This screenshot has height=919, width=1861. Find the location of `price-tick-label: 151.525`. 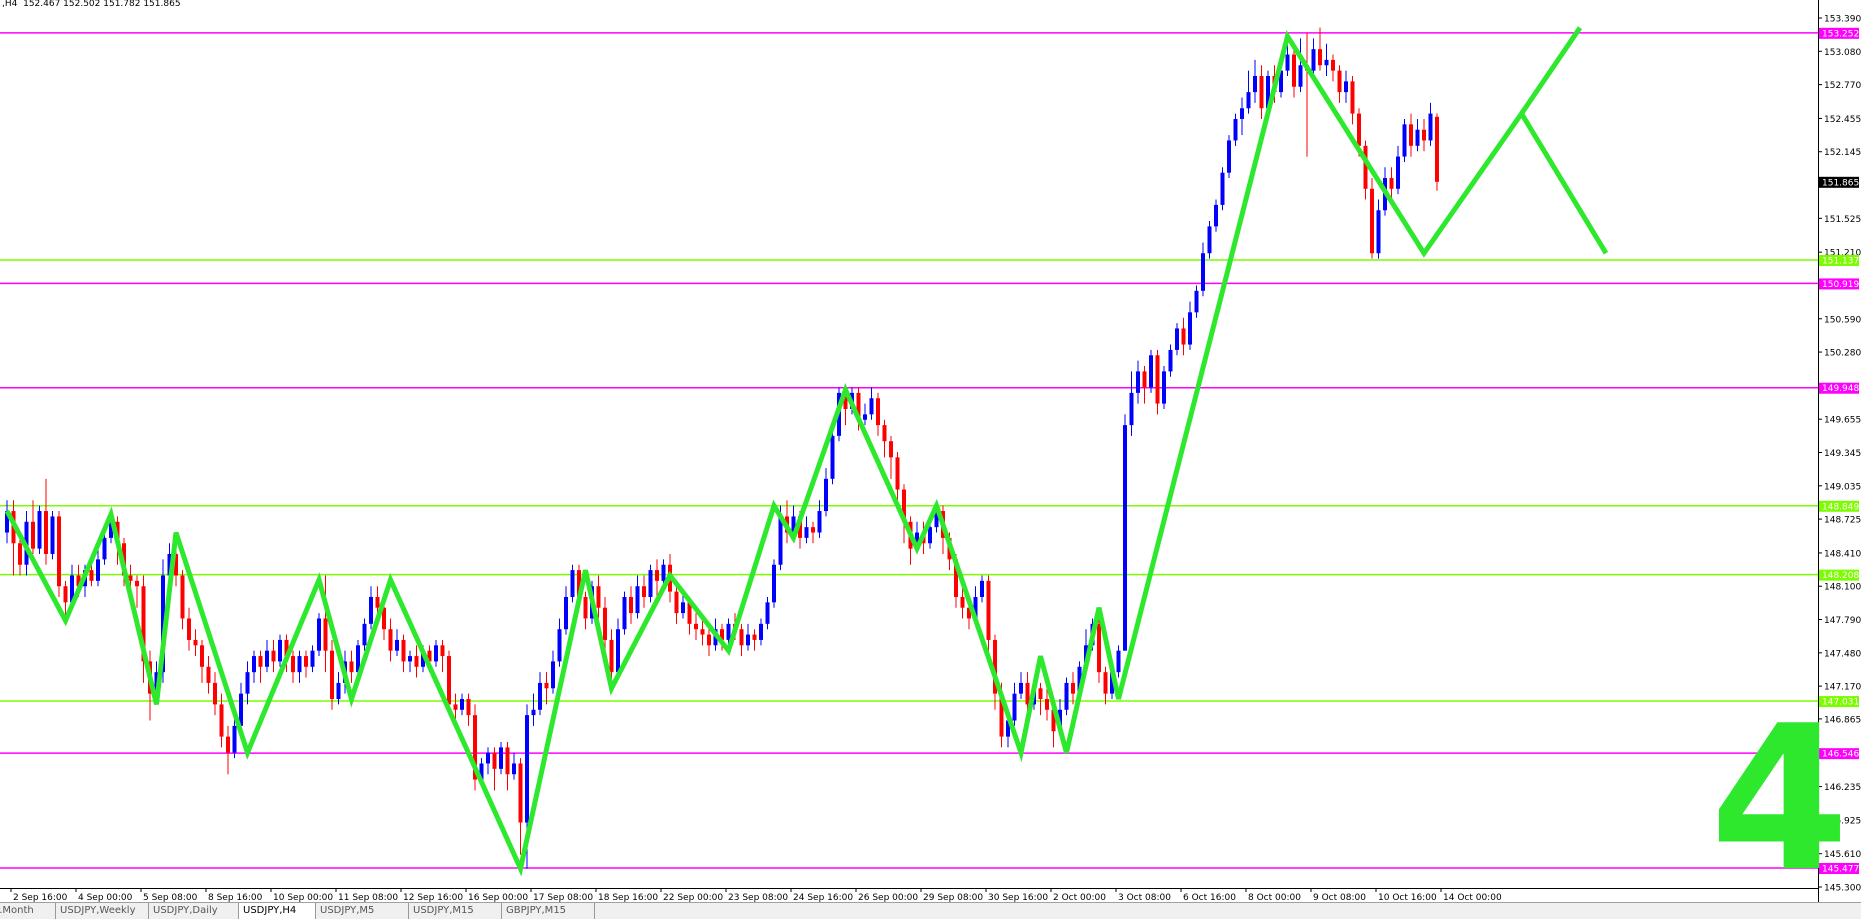

price-tick-label: 151.525 is located at coordinates (1842, 220).